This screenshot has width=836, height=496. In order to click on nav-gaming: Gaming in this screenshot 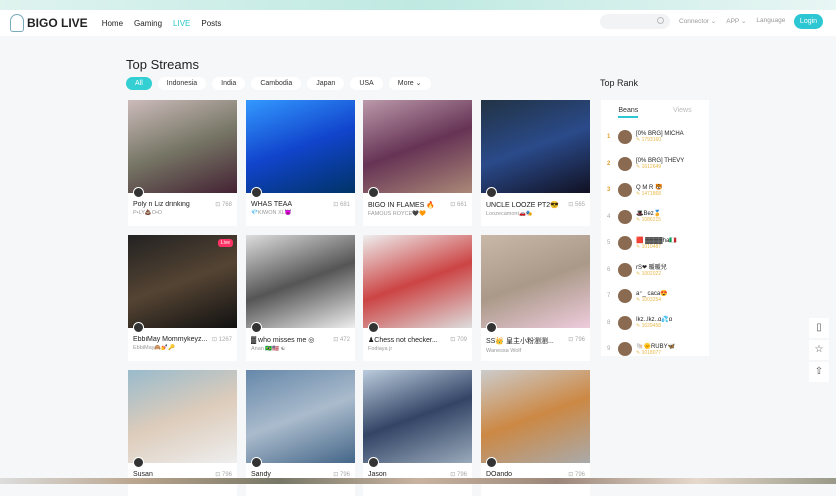, I will do `click(148, 23)`.